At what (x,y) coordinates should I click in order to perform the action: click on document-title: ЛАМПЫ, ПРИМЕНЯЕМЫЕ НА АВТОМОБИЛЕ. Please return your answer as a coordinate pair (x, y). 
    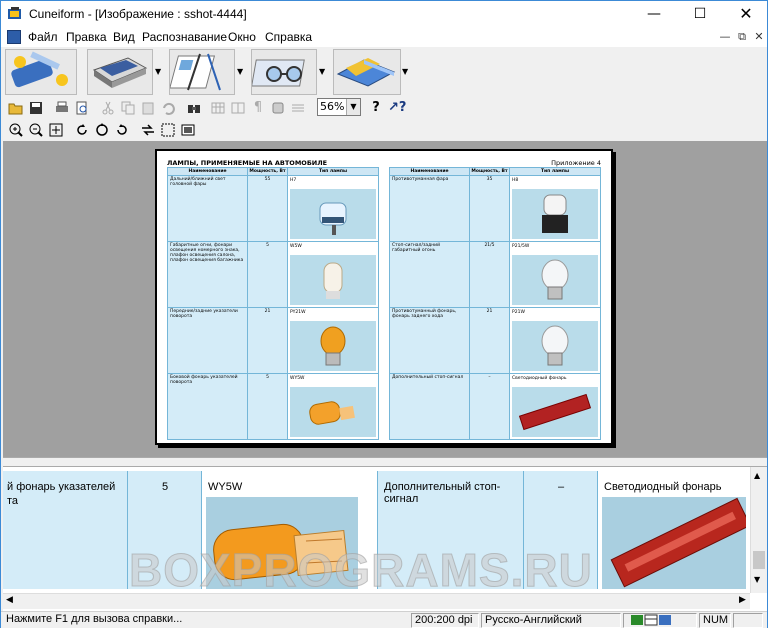
    Looking at the image, I should click on (247, 163).